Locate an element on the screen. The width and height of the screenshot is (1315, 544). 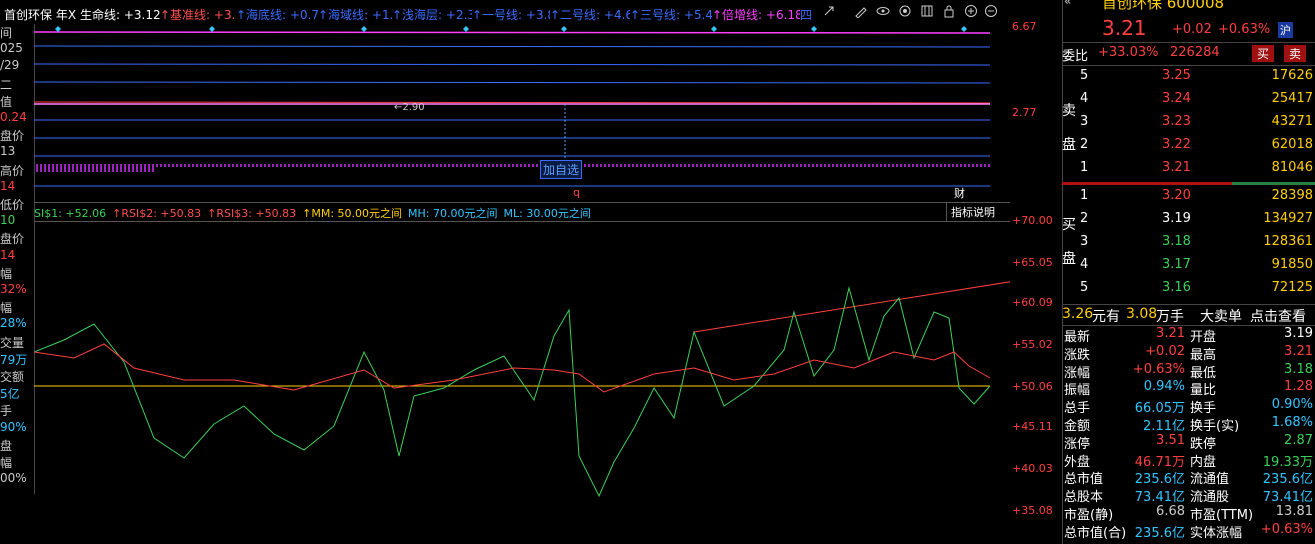
stat-row: 涨跌 +0.02 最高 3.21 is located at coordinates (1188, 353).